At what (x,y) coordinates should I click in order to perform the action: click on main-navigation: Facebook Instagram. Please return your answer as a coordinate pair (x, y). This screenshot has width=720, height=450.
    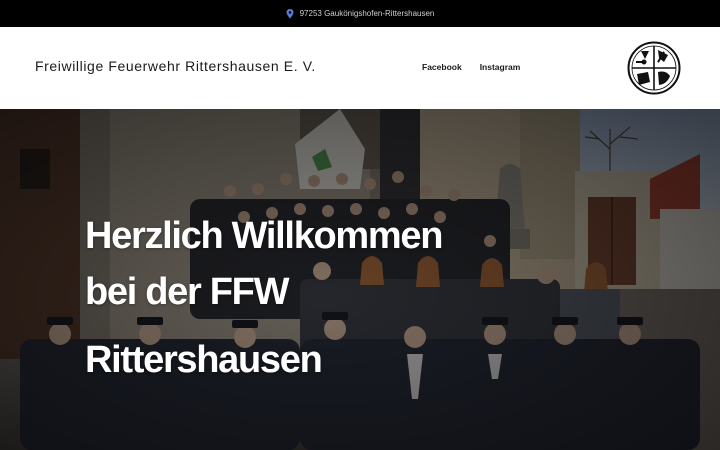
    Looking at the image, I should click on (471, 67).